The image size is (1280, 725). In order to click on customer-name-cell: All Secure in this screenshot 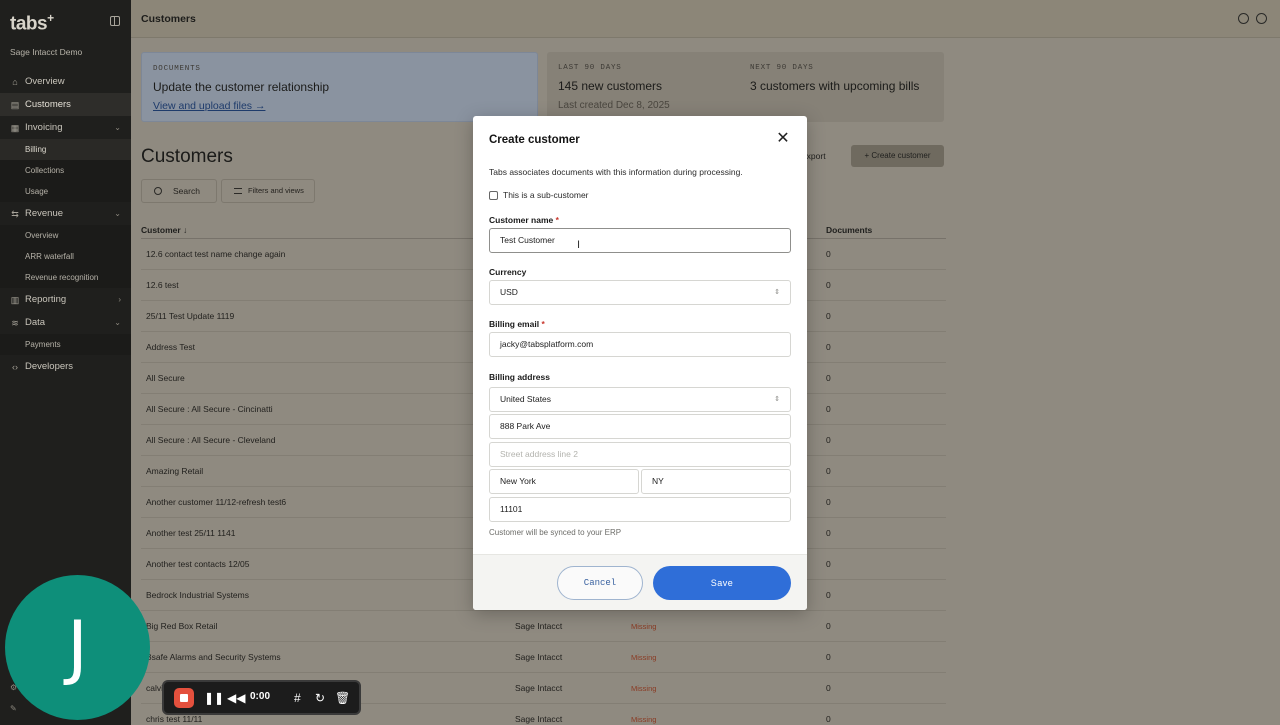, I will do `click(165, 378)`.